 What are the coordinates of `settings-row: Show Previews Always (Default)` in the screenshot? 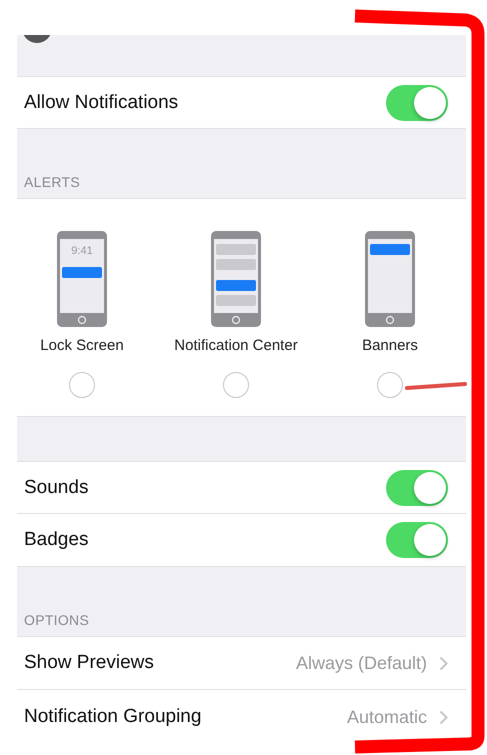 It's located at (241, 663).